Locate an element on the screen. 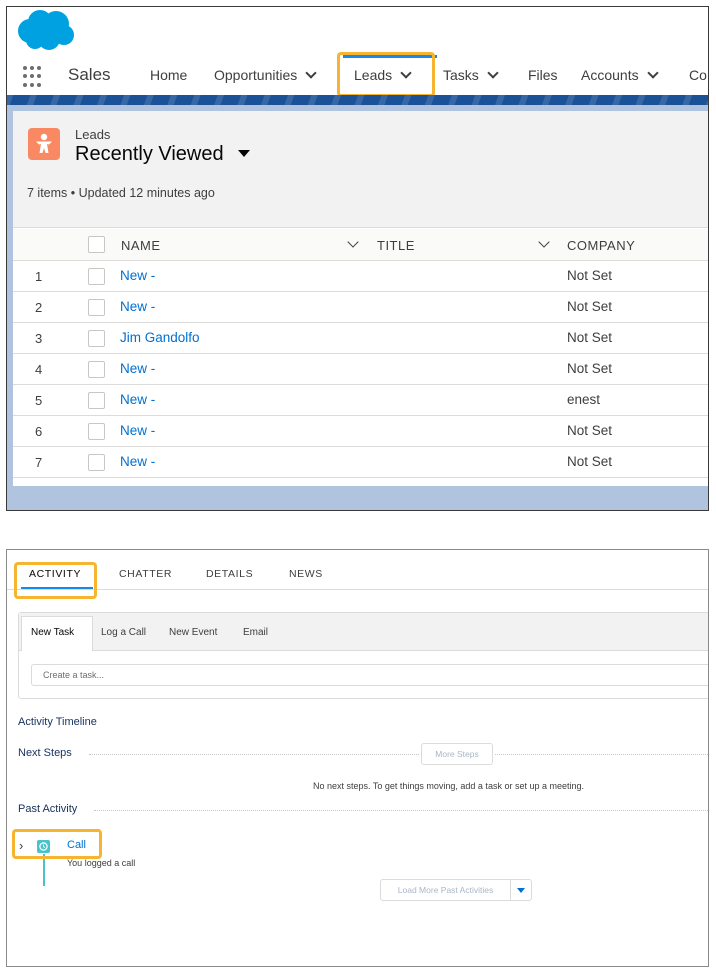 The height and width of the screenshot is (976, 716). caret-down-icon is located at coordinates (243, 153).